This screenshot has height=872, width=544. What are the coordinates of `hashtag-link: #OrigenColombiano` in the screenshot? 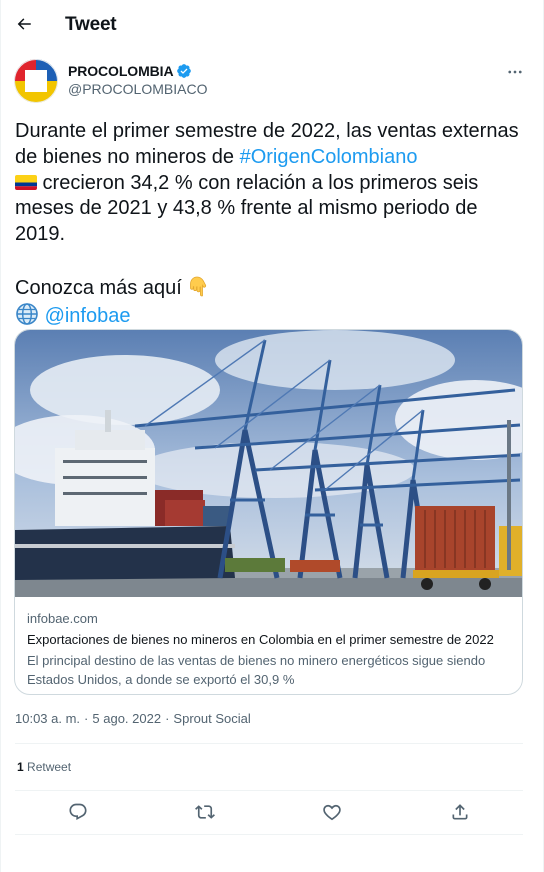 It's located at (329, 157).